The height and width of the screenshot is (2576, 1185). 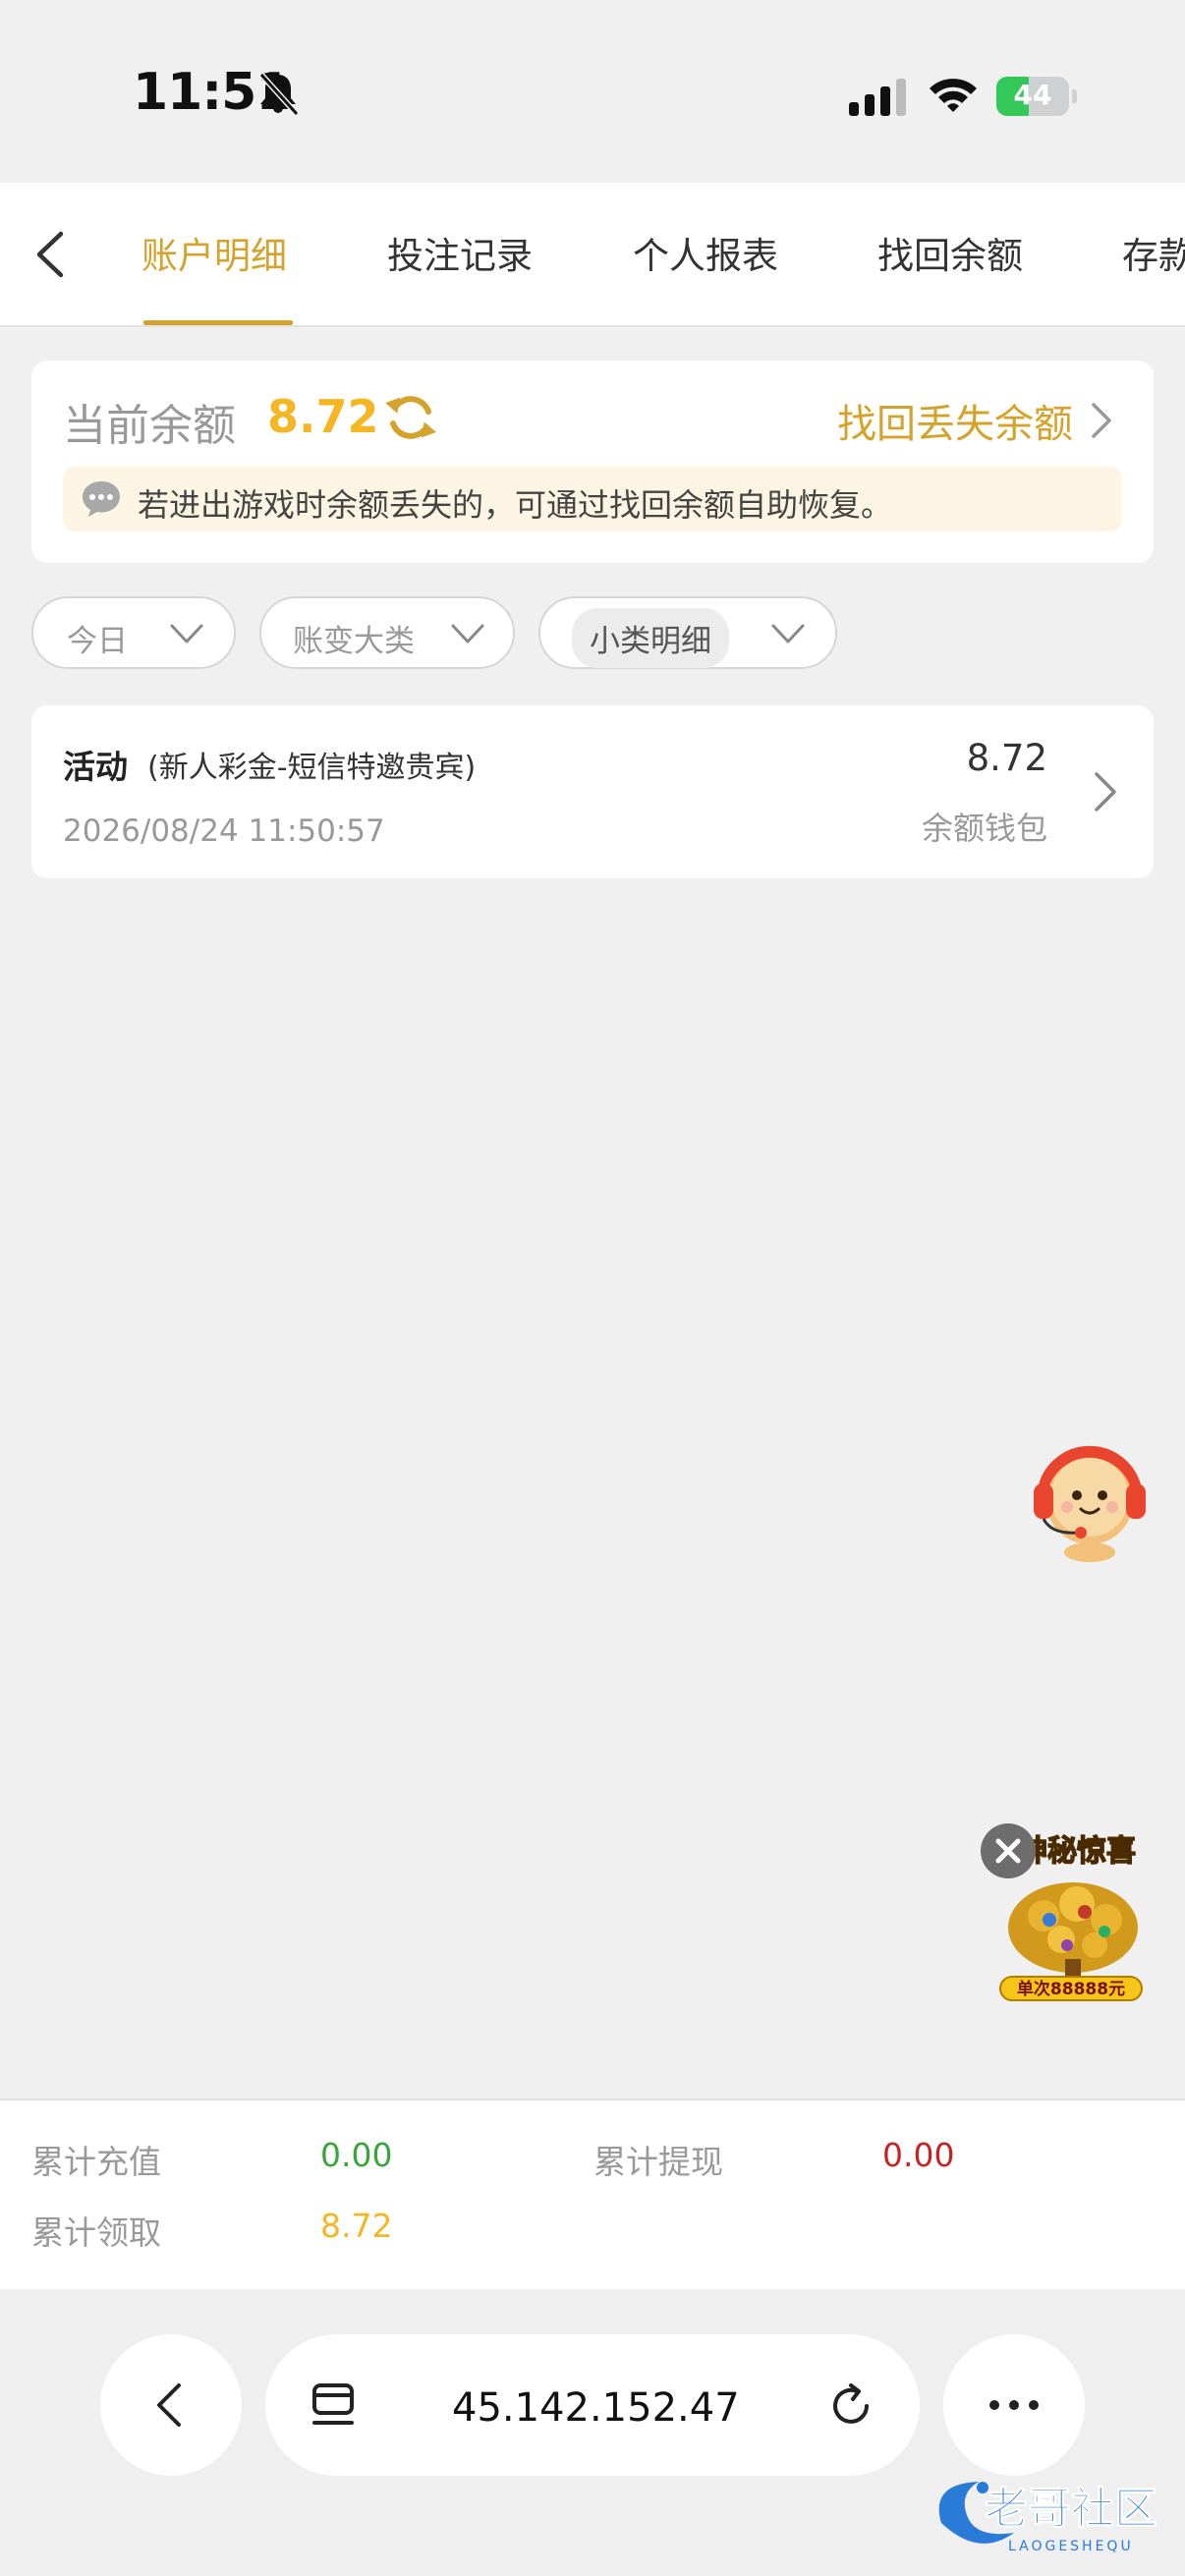 I want to click on close-icon, so click(x=1009, y=1850).